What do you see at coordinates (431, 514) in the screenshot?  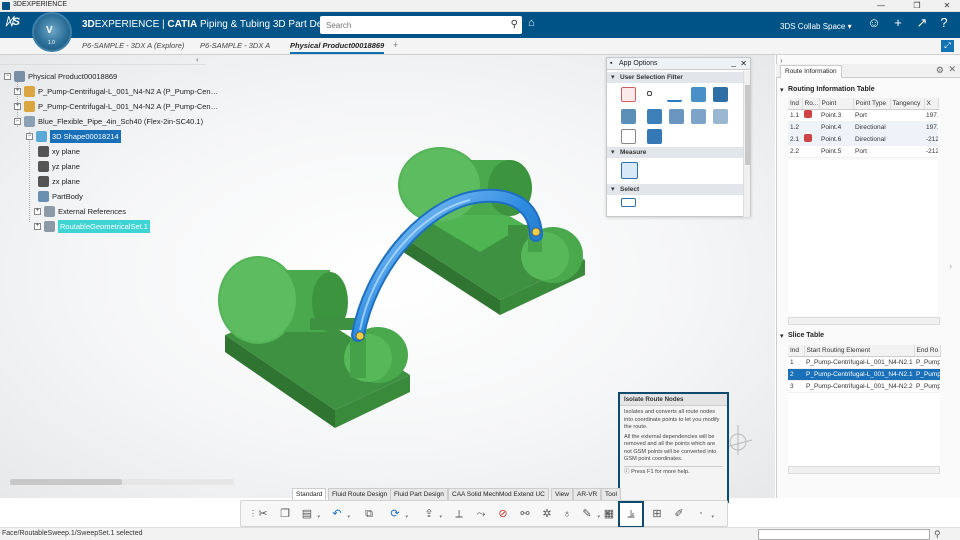 I see `export-icon: ⇪ ▾` at bounding box center [431, 514].